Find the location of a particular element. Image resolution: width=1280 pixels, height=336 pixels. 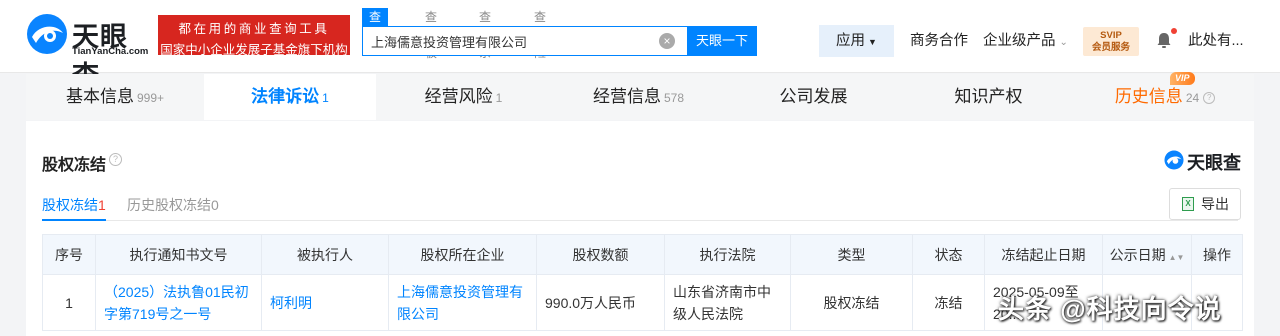

search-tab-relation: 查关系 is located at coordinates (485, 34).